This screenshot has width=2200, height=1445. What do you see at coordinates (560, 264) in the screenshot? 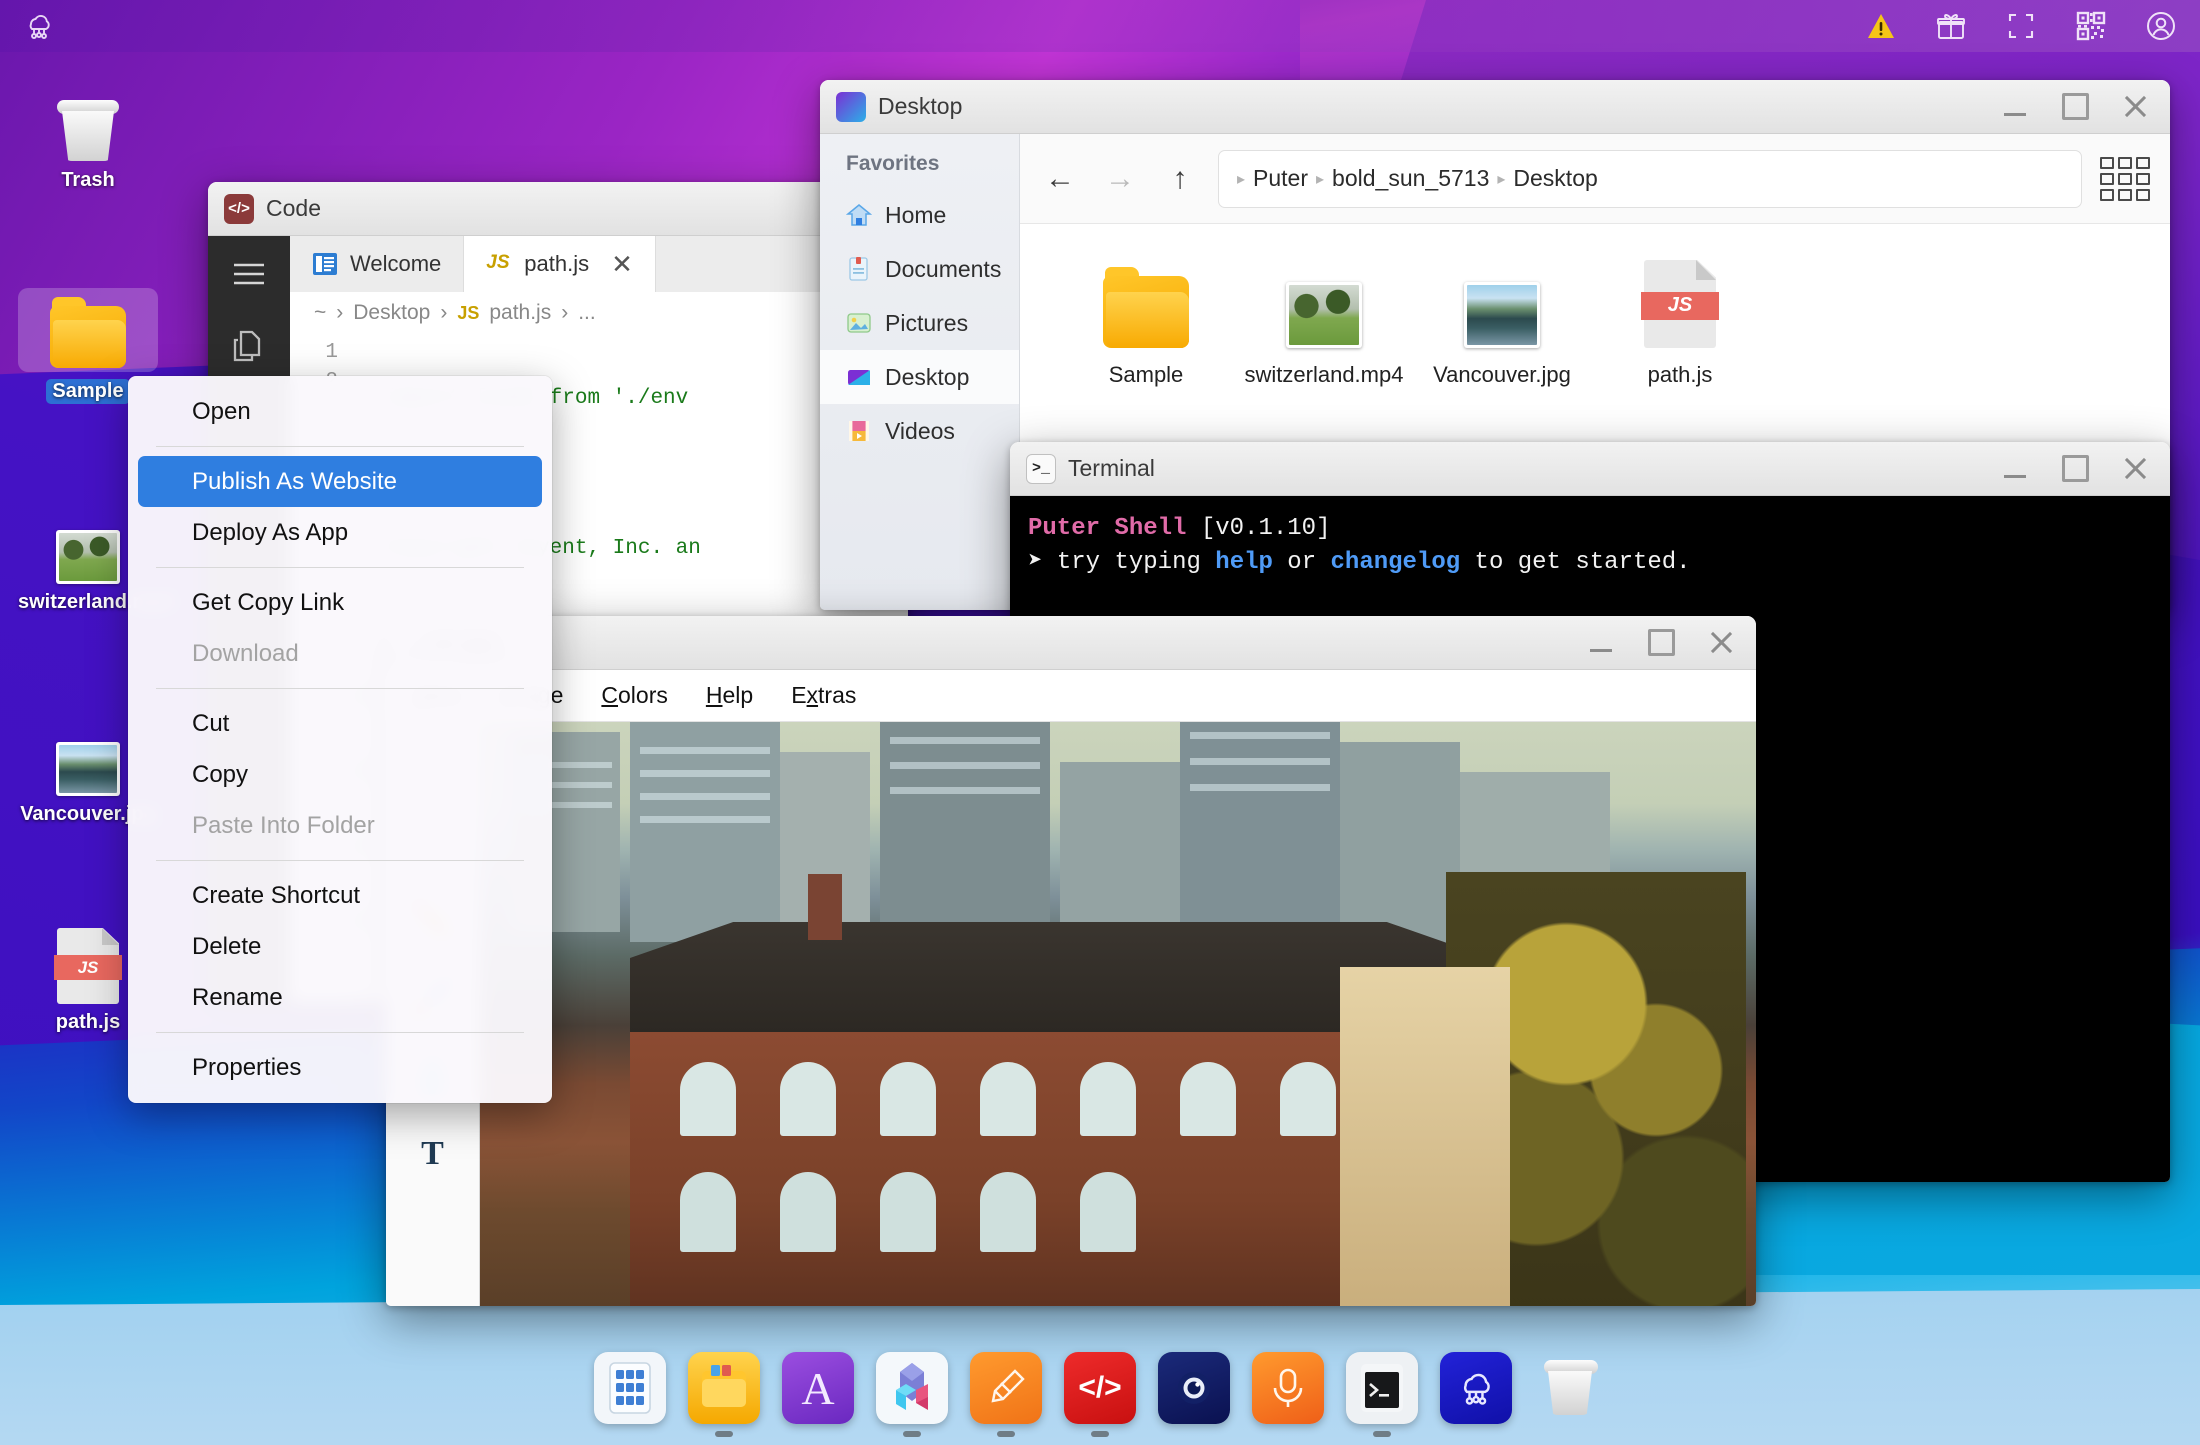
I see `tab-pathjs: JS path.js ✕` at bounding box center [560, 264].